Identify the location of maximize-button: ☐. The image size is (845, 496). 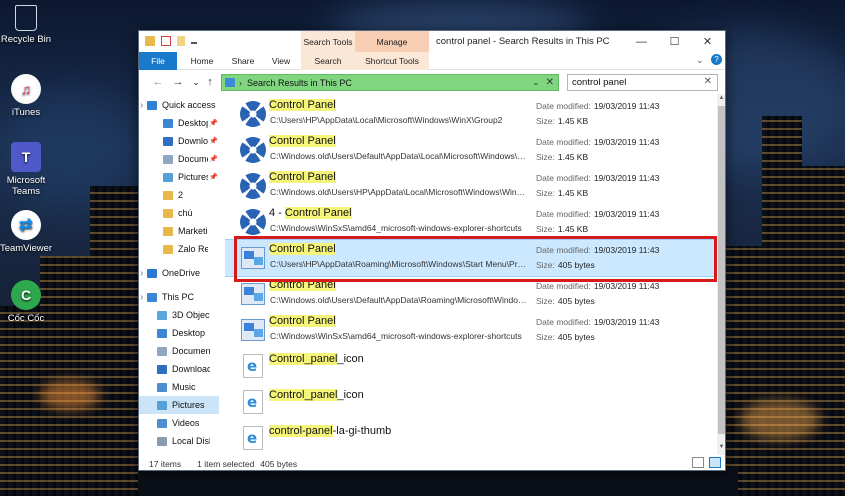
(674, 41).